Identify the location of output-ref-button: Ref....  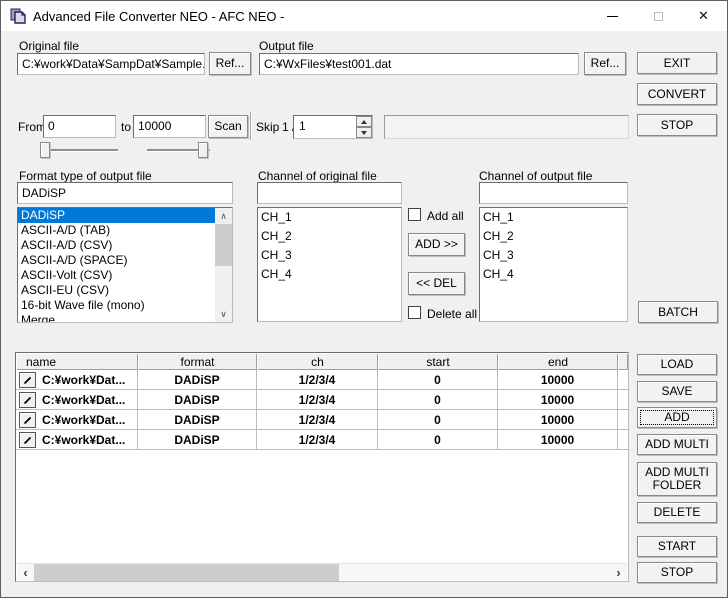
(605, 63).